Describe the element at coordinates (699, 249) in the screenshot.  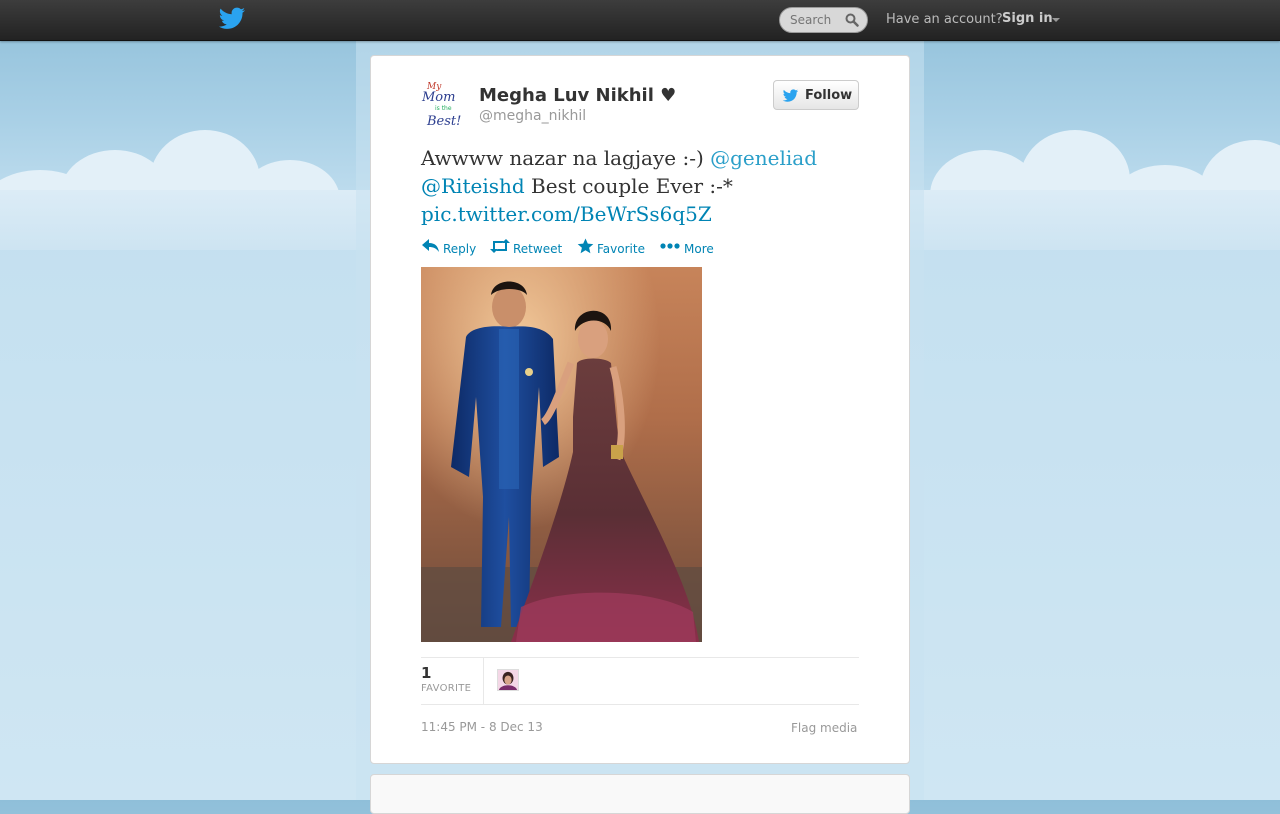
I see `more-label: More` at that location.